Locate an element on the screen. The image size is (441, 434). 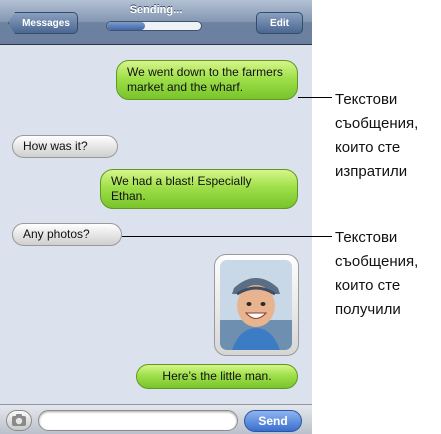
message-input-bar: Send is located at coordinates (156, 419).